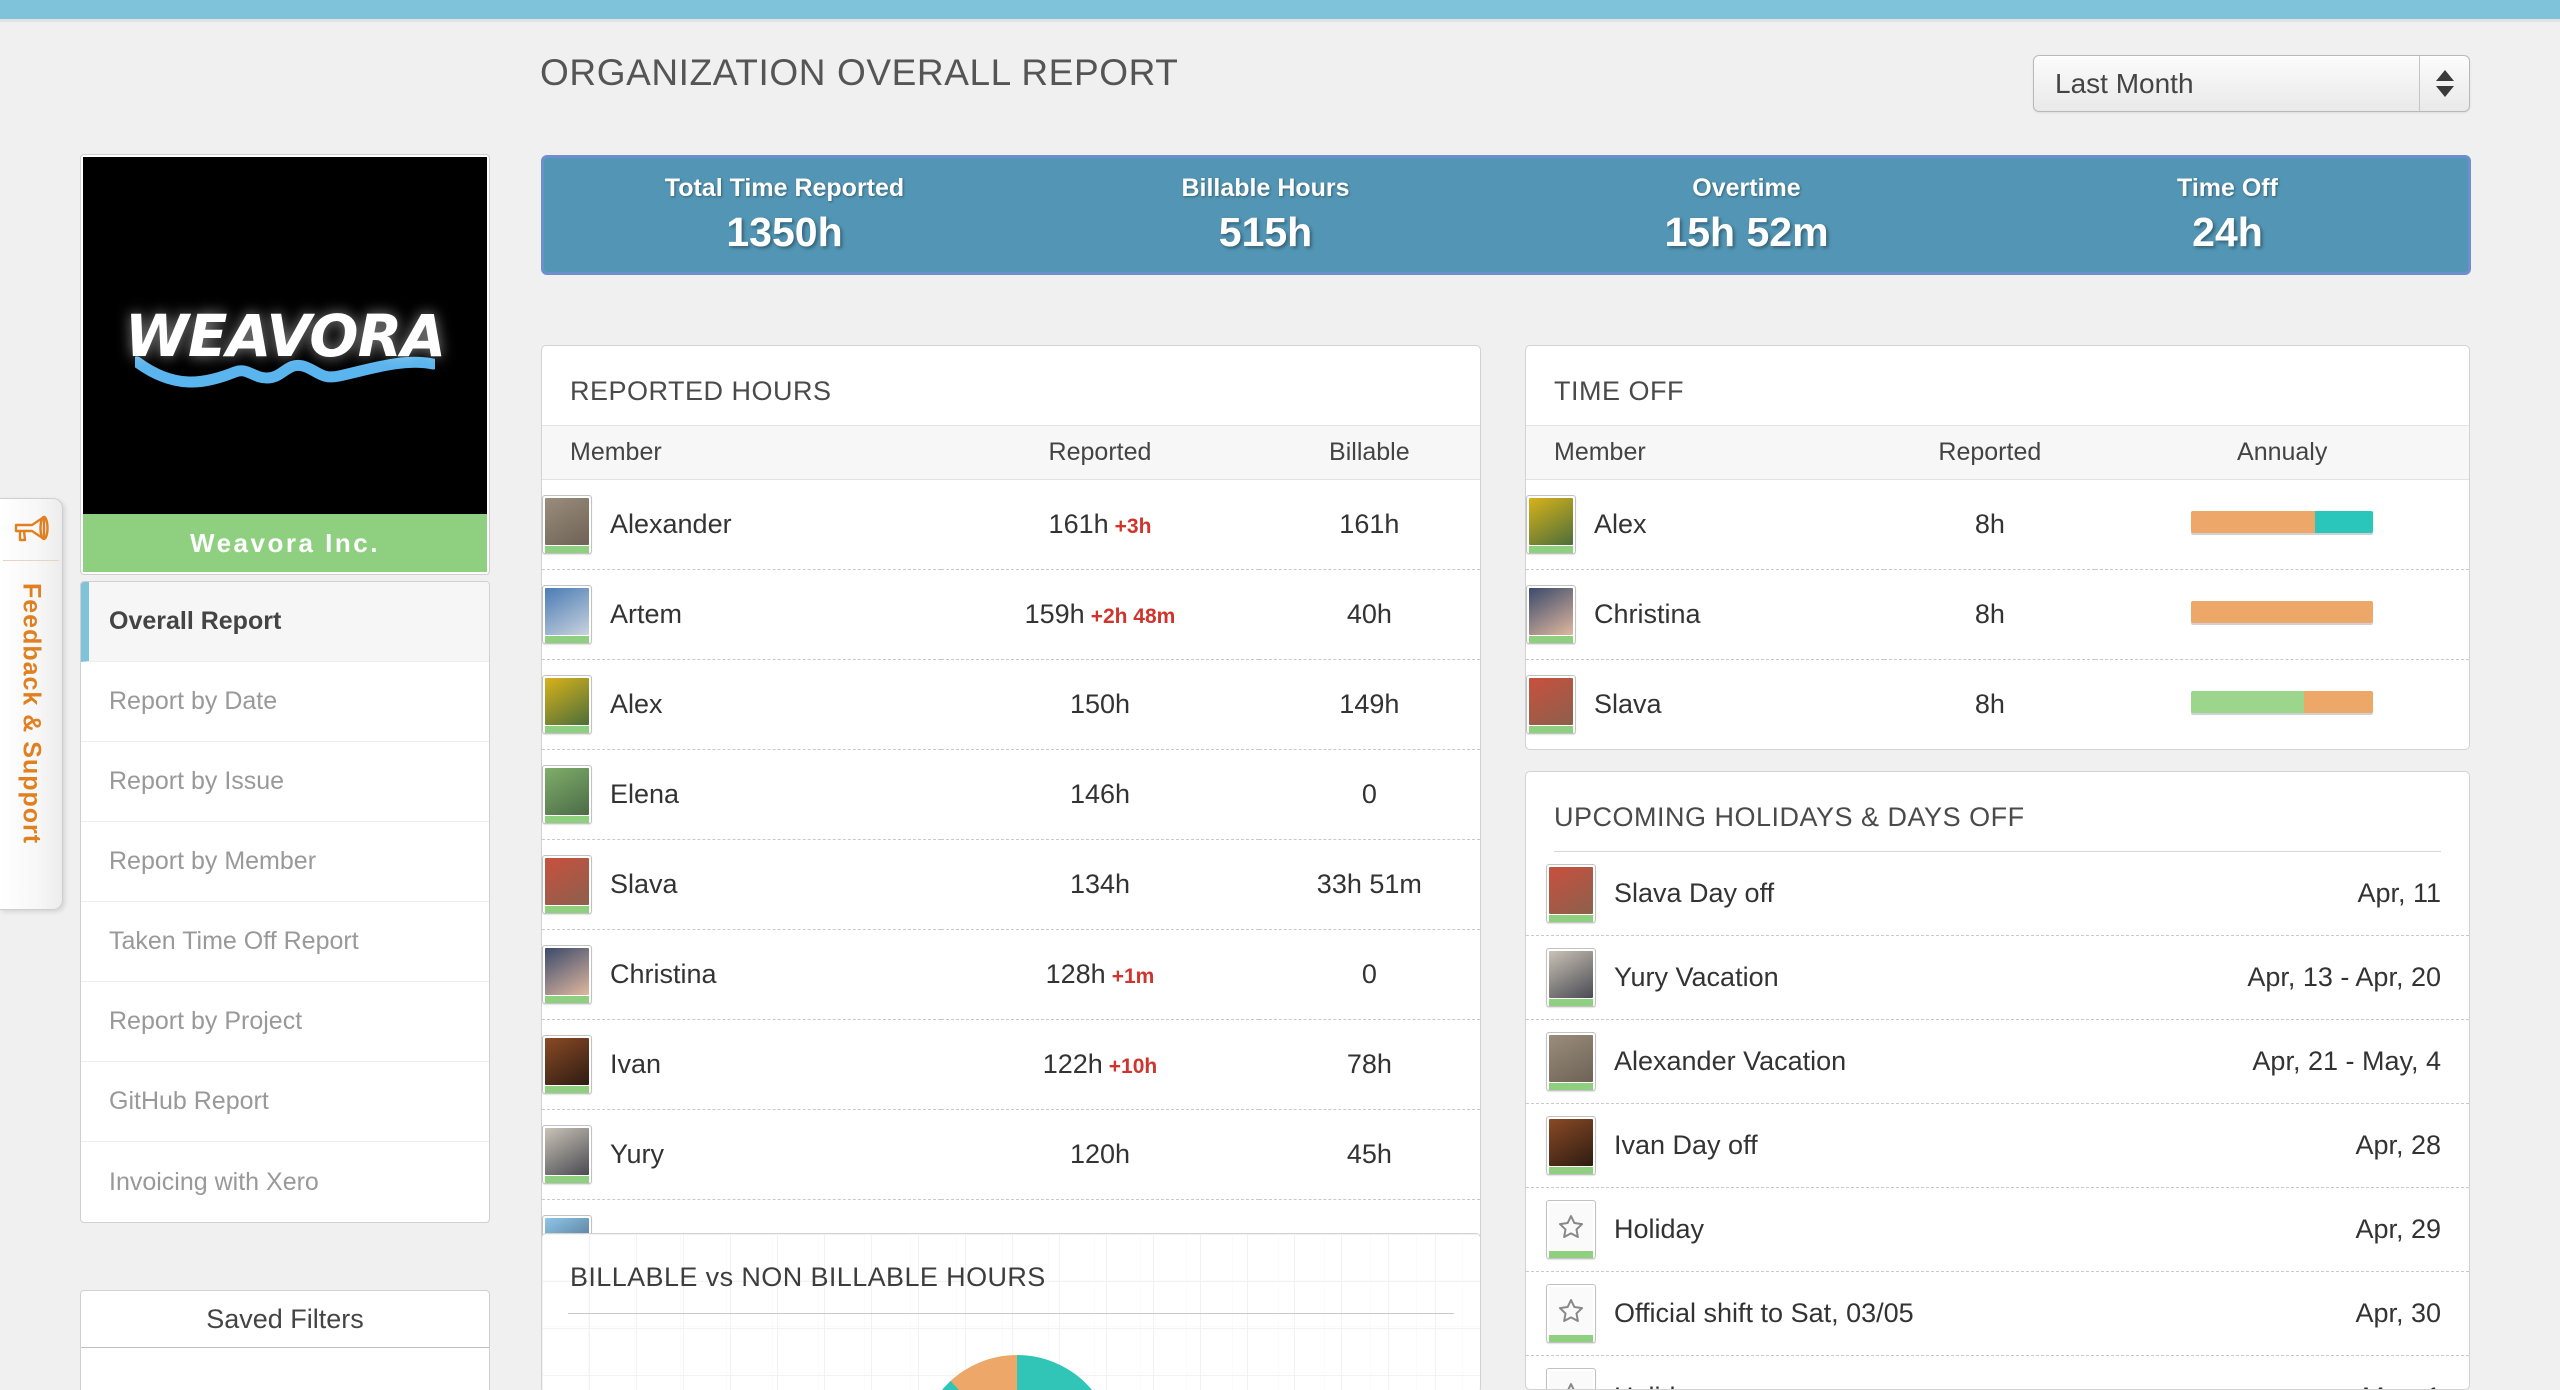 This screenshot has width=2560, height=1390. What do you see at coordinates (189, 1101) in the screenshot?
I see `sidebar-item-label: GitHub Report` at bounding box center [189, 1101].